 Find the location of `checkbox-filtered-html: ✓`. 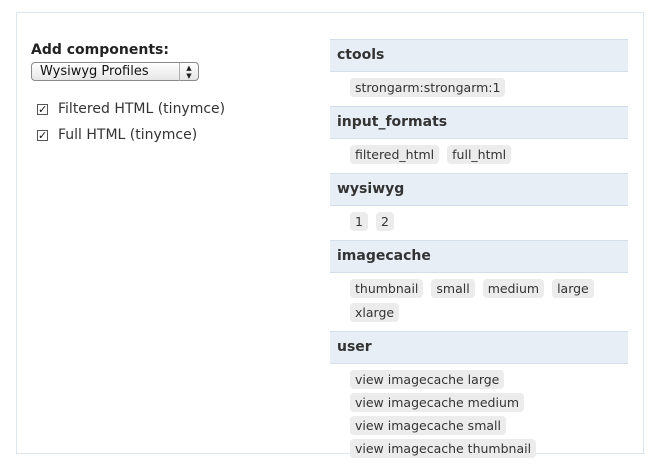

checkbox-filtered-html: ✓ is located at coordinates (42, 109).